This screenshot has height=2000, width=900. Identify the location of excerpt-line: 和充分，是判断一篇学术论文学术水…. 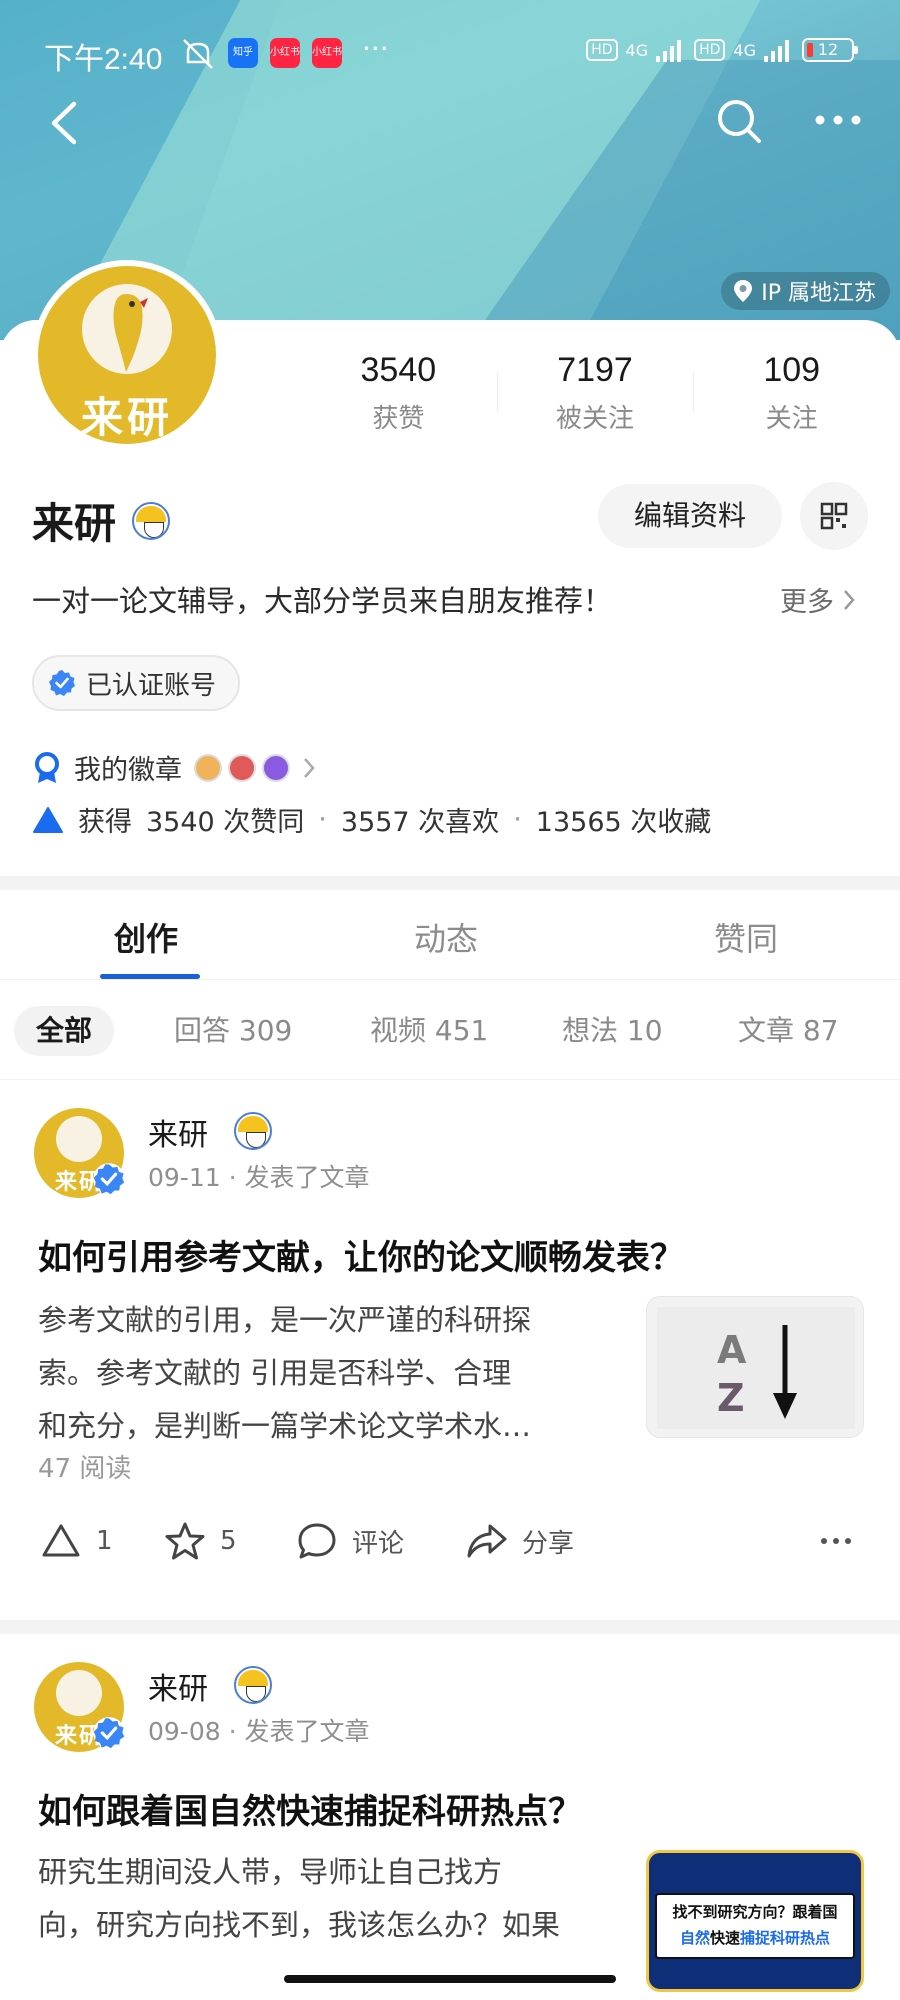
(285, 1426).